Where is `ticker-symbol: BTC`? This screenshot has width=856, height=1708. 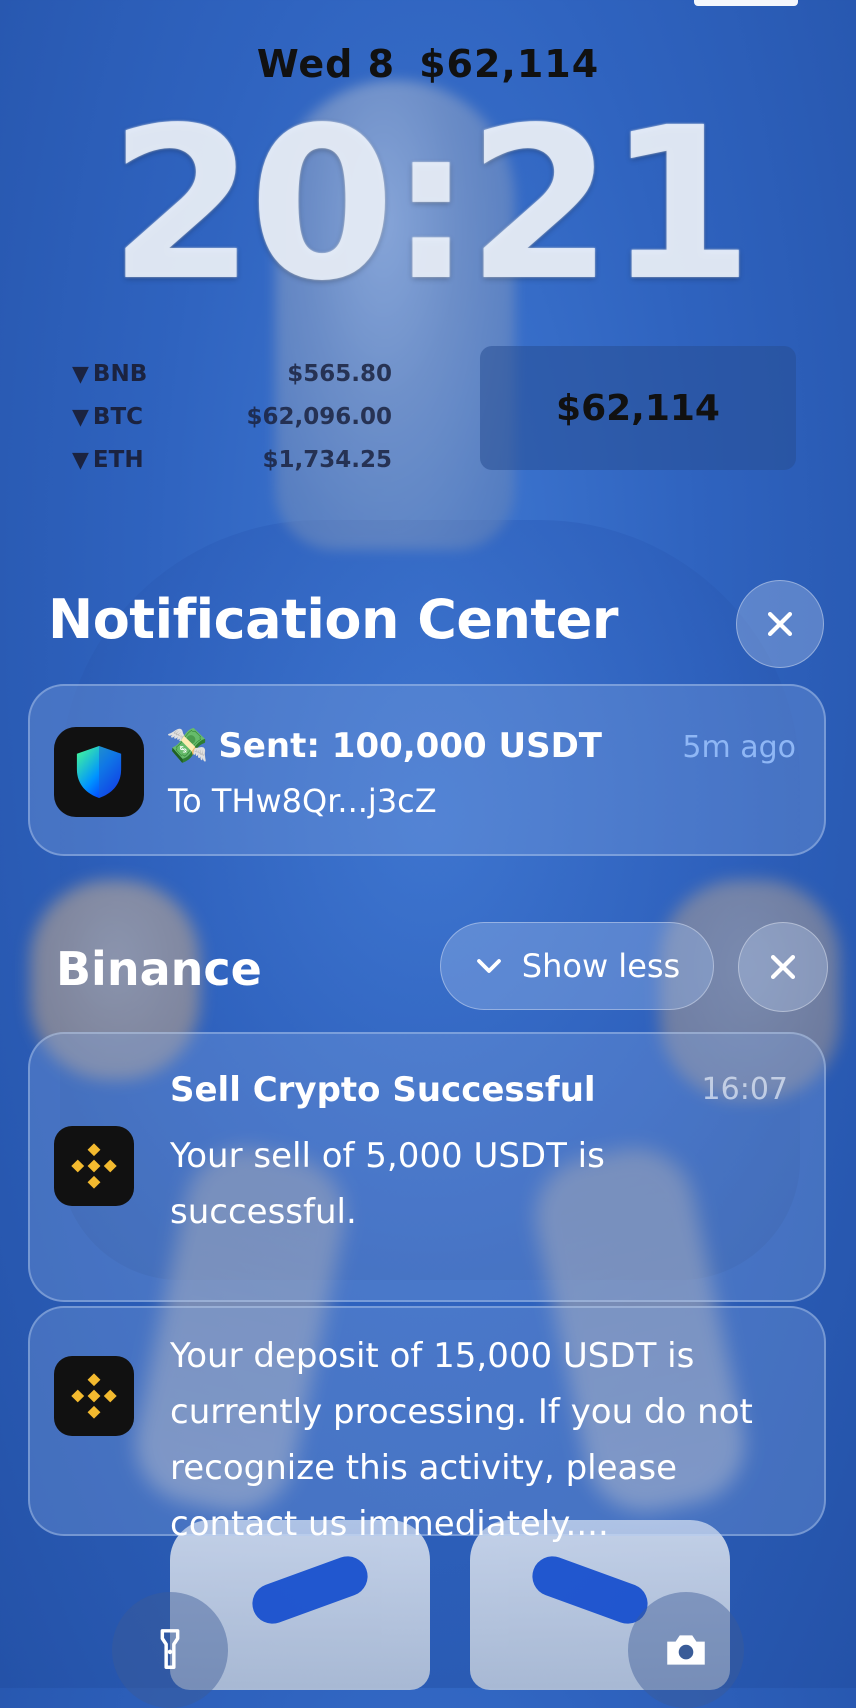
ticker-symbol: BTC is located at coordinates (107, 417).